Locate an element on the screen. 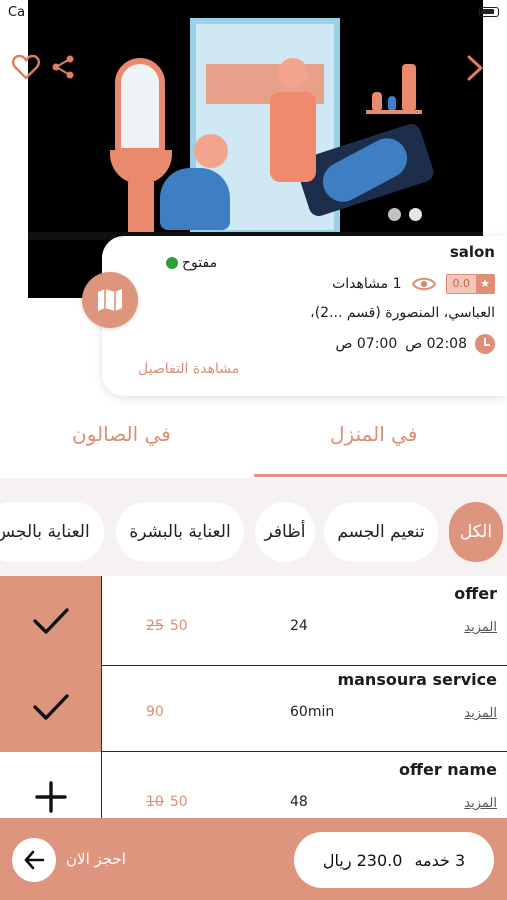 This screenshot has height=900, width=507. open-status: مفتوح is located at coordinates (191, 263).